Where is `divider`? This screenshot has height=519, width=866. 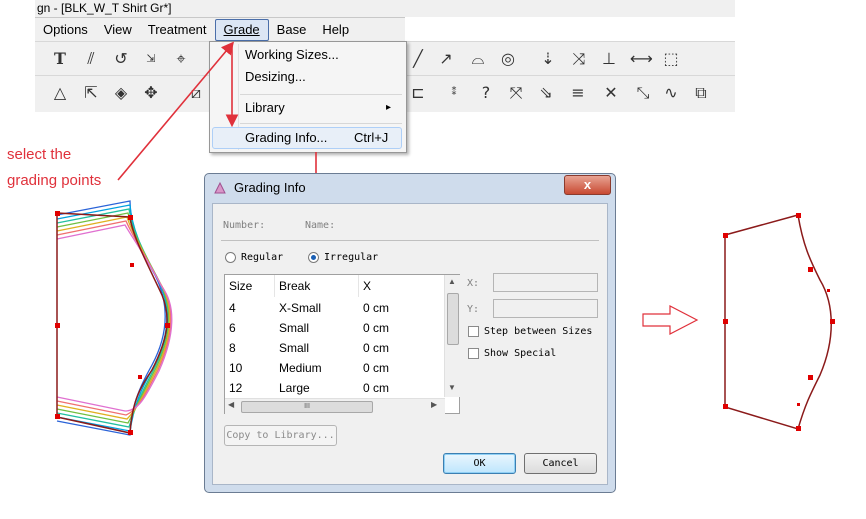
divider is located at coordinates (410, 240).